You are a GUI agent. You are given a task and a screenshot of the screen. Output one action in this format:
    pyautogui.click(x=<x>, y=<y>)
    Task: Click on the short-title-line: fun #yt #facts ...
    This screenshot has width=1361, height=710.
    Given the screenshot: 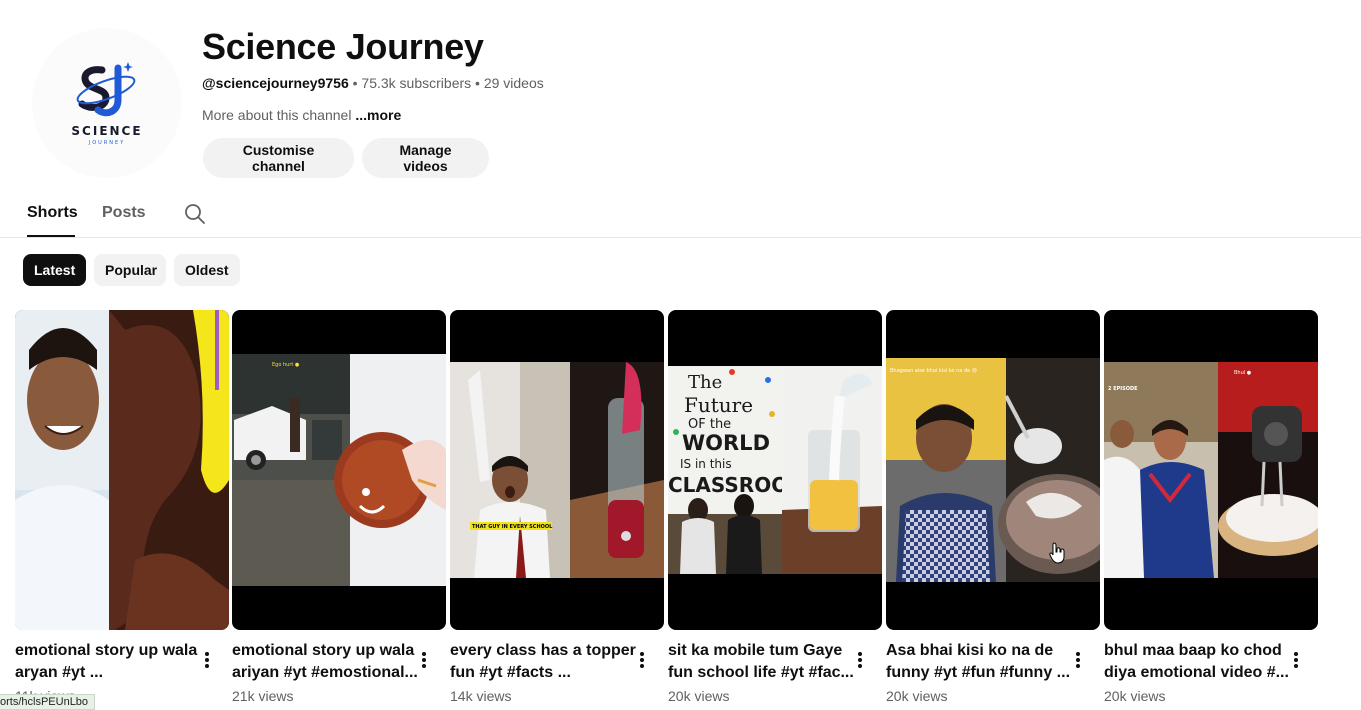 What is the action you would take?
    pyautogui.click(x=510, y=672)
    